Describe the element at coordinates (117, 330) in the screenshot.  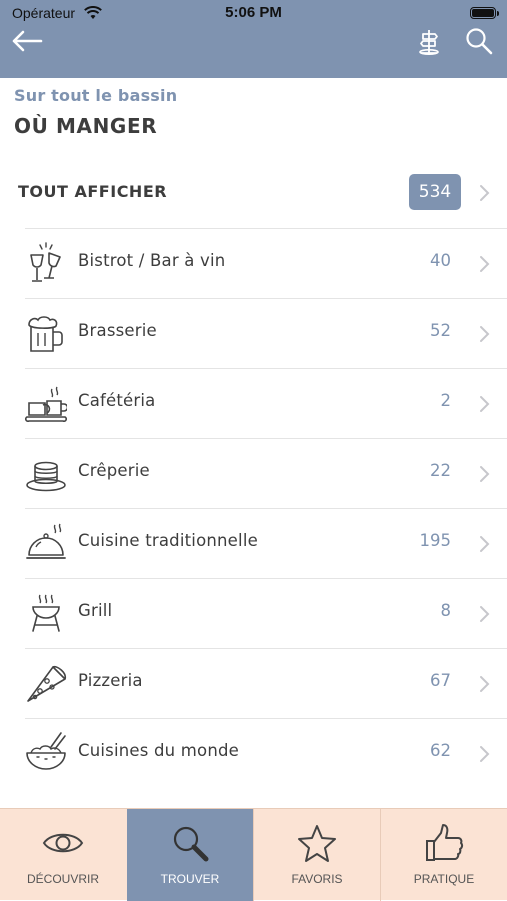
I see `category-label: Brasserie` at that location.